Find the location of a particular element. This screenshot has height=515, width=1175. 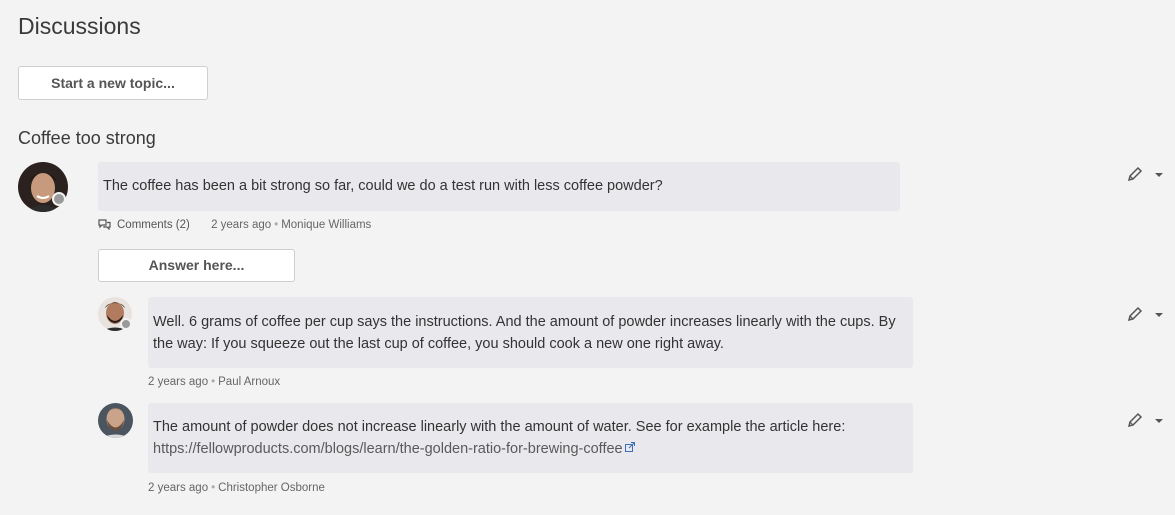

page-title: Discussions is located at coordinates (79, 26).